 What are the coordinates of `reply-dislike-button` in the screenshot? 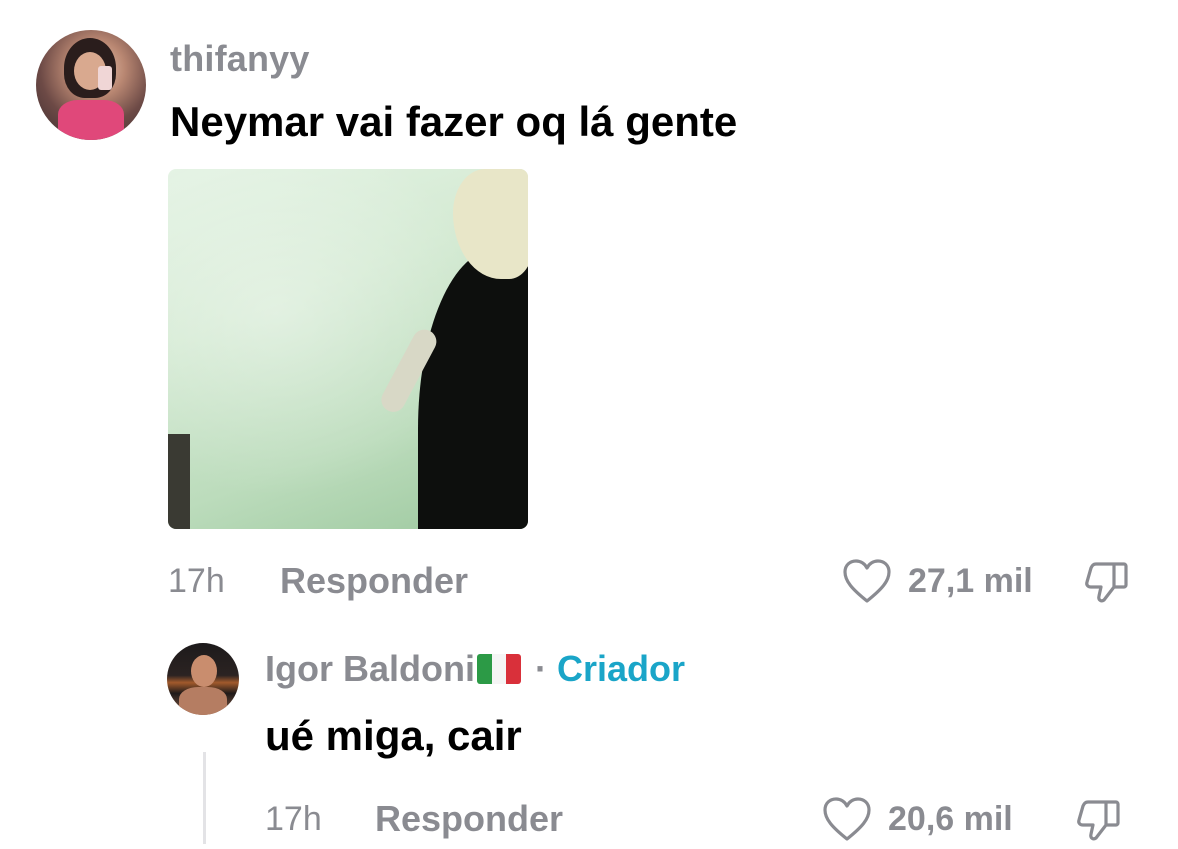 It's located at (1099, 821).